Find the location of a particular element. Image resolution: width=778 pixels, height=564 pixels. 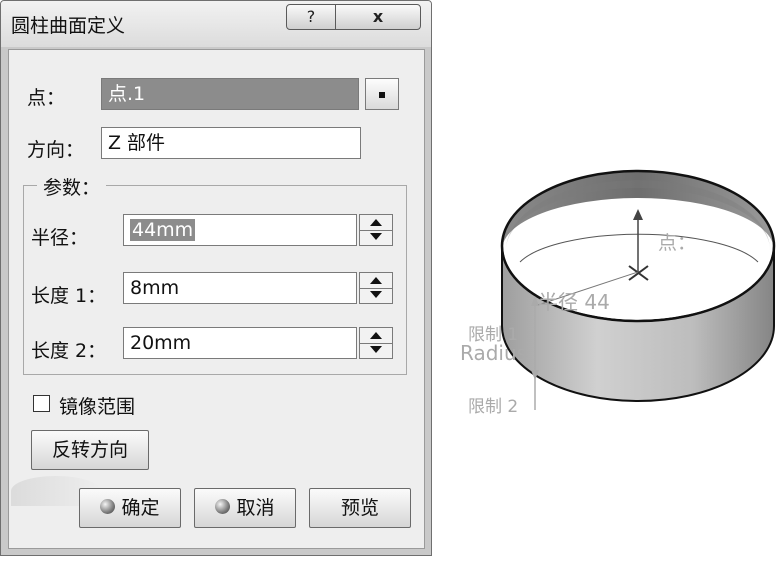

point-field: 点.1 is located at coordinates (230, 94).